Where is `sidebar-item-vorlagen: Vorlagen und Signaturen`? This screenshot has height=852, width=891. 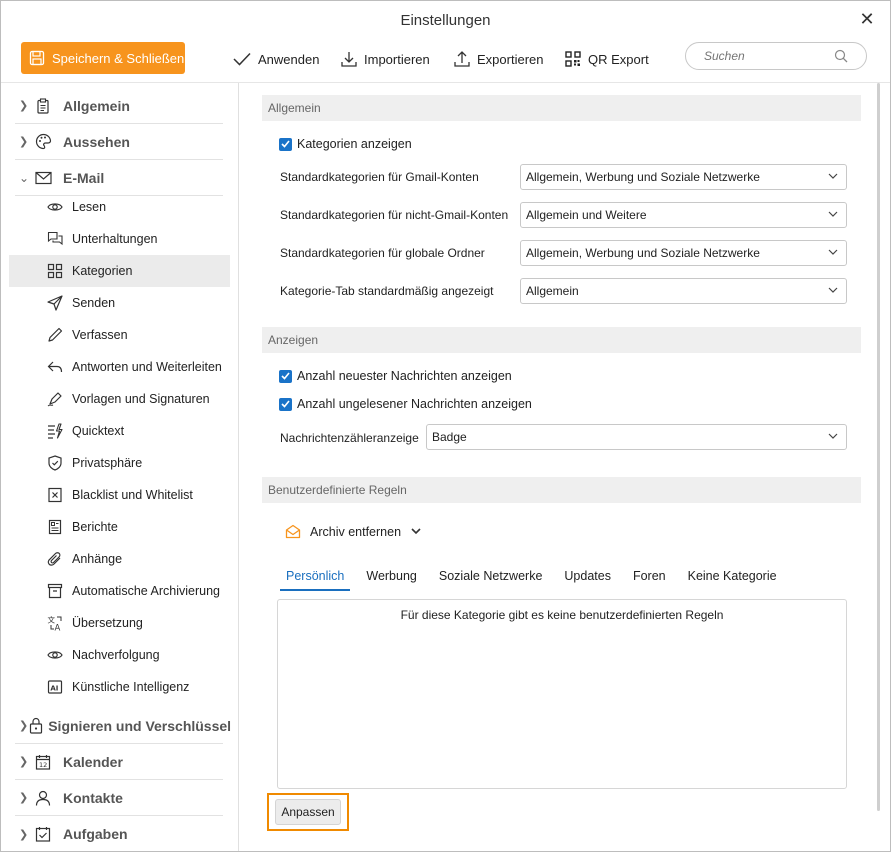 sidebar-item-vorlagen: Vorlagen und Signaturen is located at coordinates (119, 399).